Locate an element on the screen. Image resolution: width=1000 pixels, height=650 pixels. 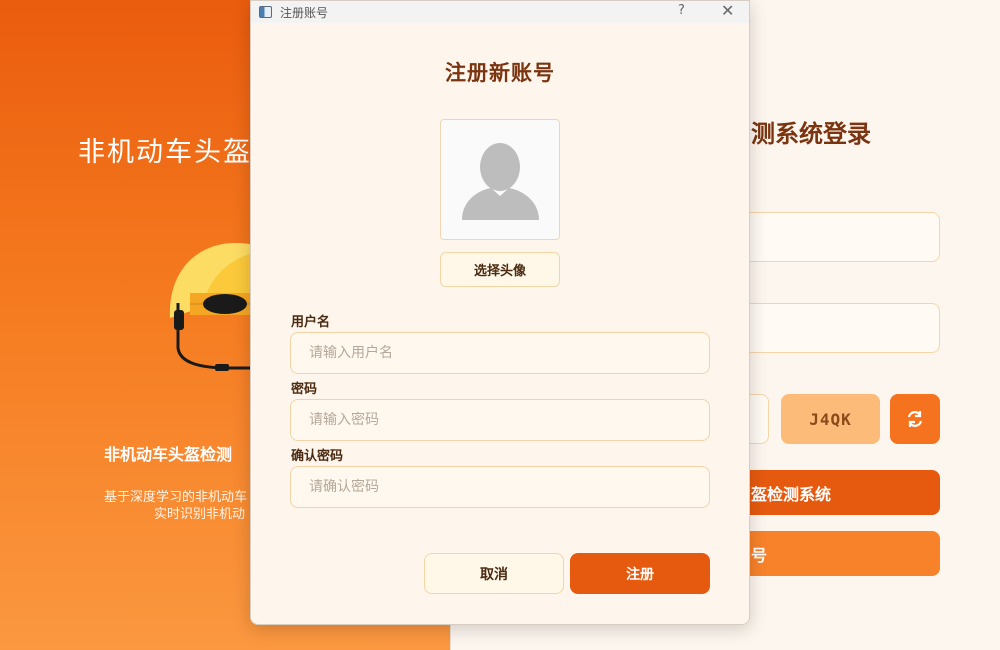
dialog-heading: 注册新账号 is located at coordinates (500, 72).